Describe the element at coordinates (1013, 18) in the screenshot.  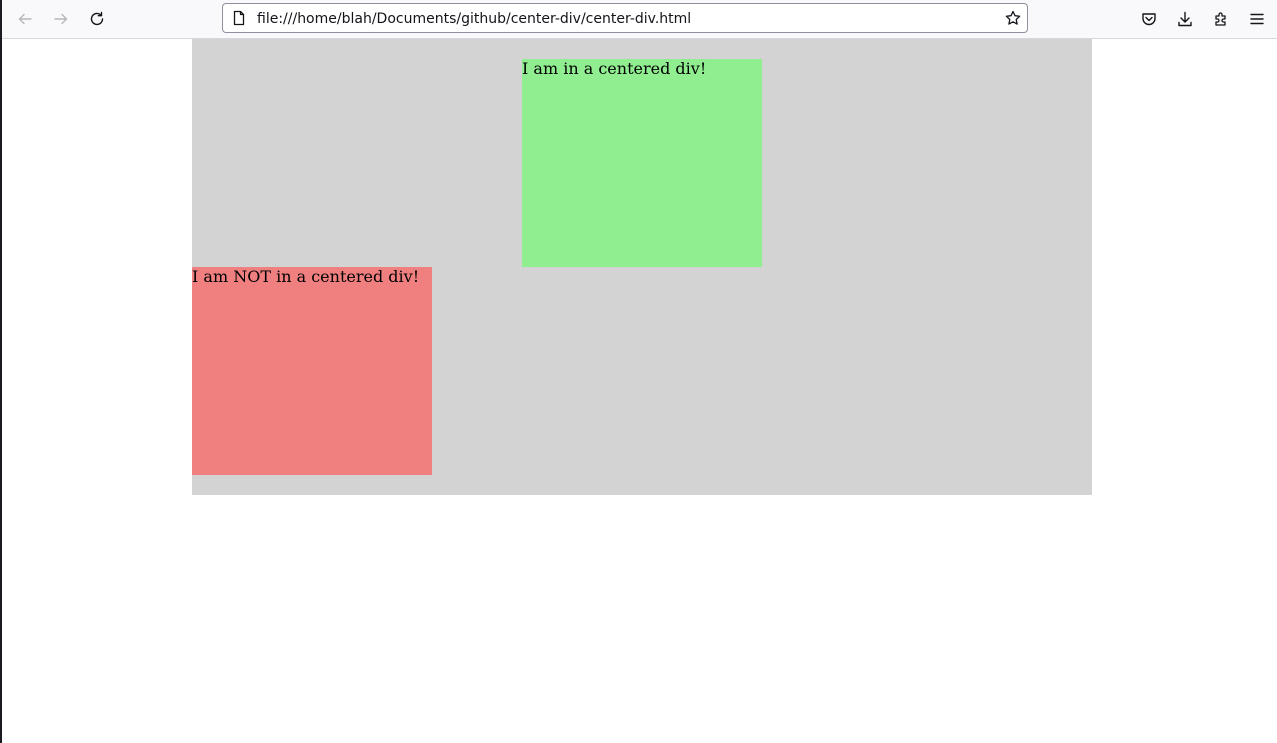
I see `bookmark-star-icon` at that location.